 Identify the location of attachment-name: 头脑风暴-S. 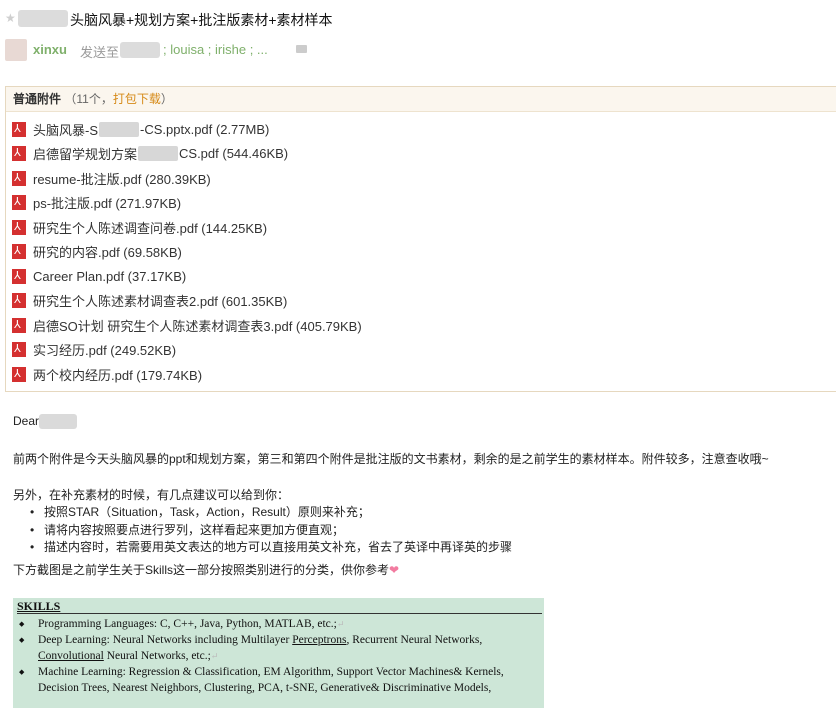
(65, 129).